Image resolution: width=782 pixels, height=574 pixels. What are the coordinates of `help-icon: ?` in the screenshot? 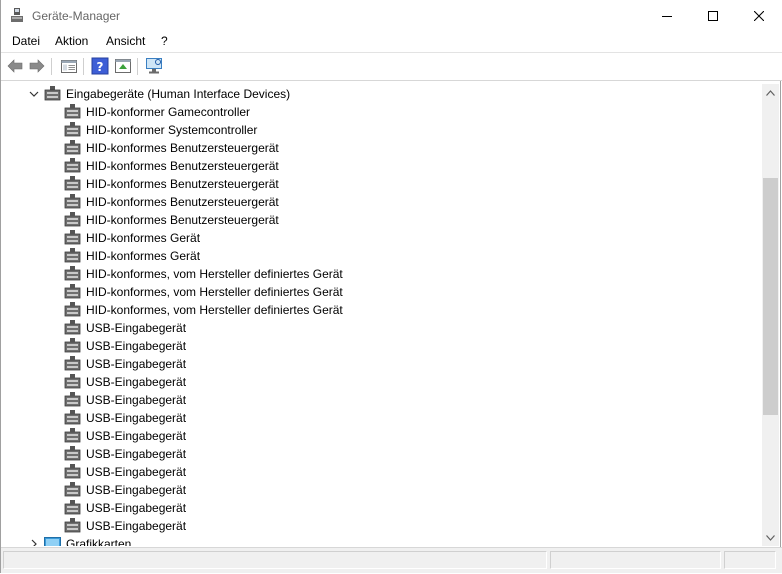 It's located at (100, 66).